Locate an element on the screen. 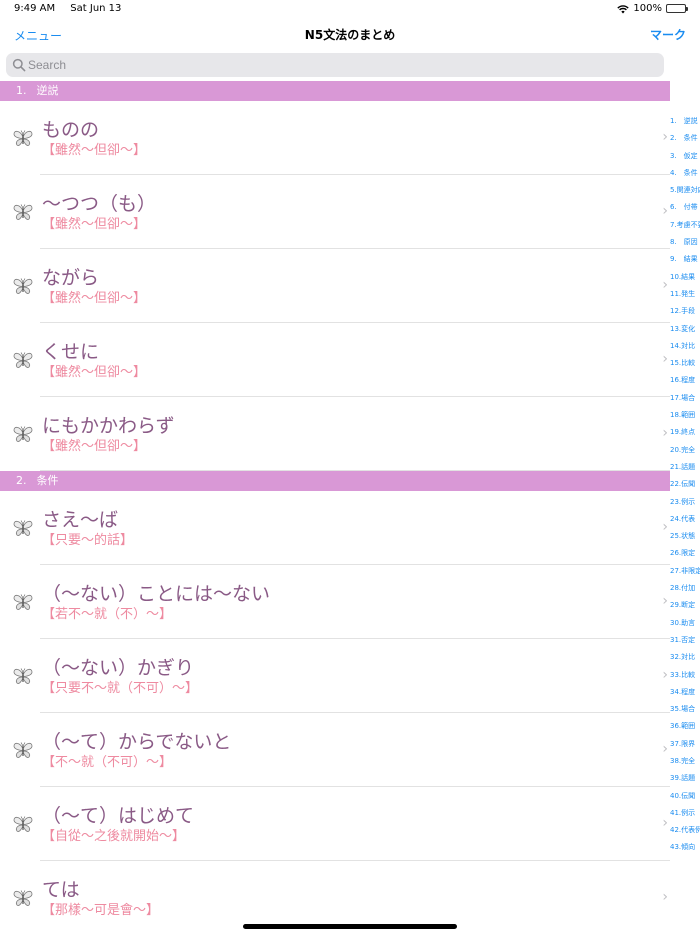  index-item: 30.助言 is located at coordinates (684, 623).